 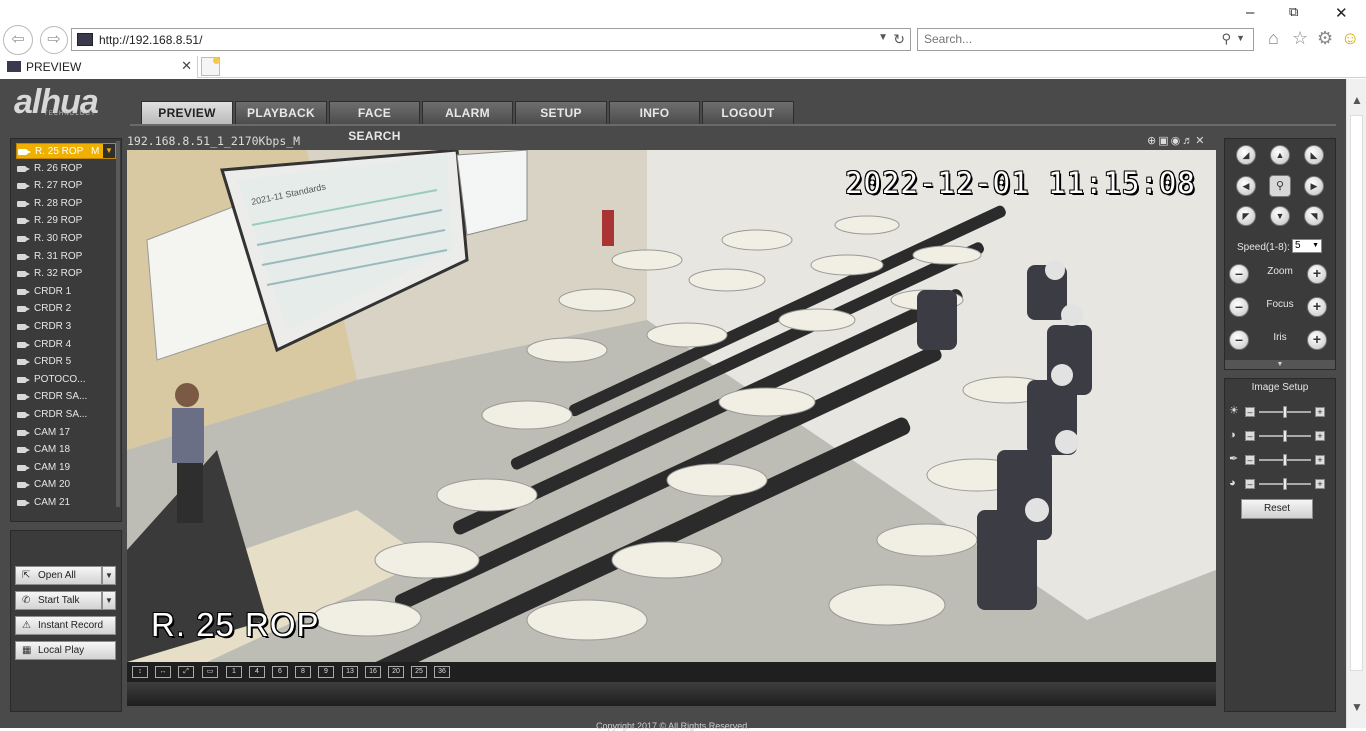 What do you see at coordinates (396, 672) in the screenshot?
I see `layout-button: 20` at bounding box center [396, 672].